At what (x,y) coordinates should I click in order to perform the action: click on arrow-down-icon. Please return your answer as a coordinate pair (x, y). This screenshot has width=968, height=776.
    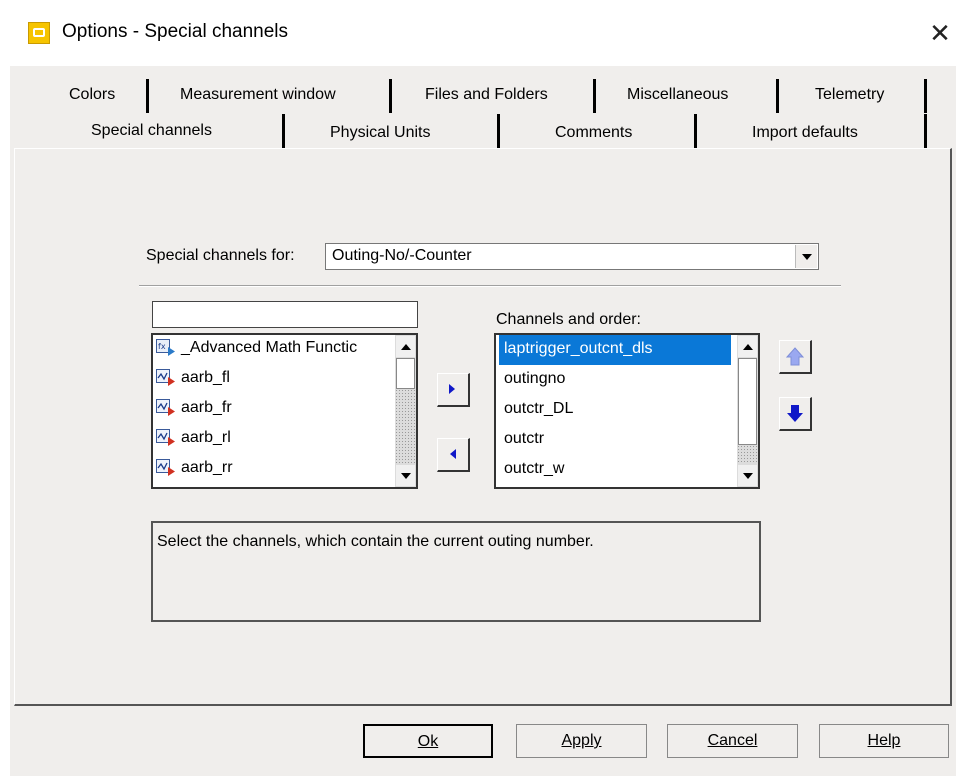
    Looking at the image, I should click on (795, 413).